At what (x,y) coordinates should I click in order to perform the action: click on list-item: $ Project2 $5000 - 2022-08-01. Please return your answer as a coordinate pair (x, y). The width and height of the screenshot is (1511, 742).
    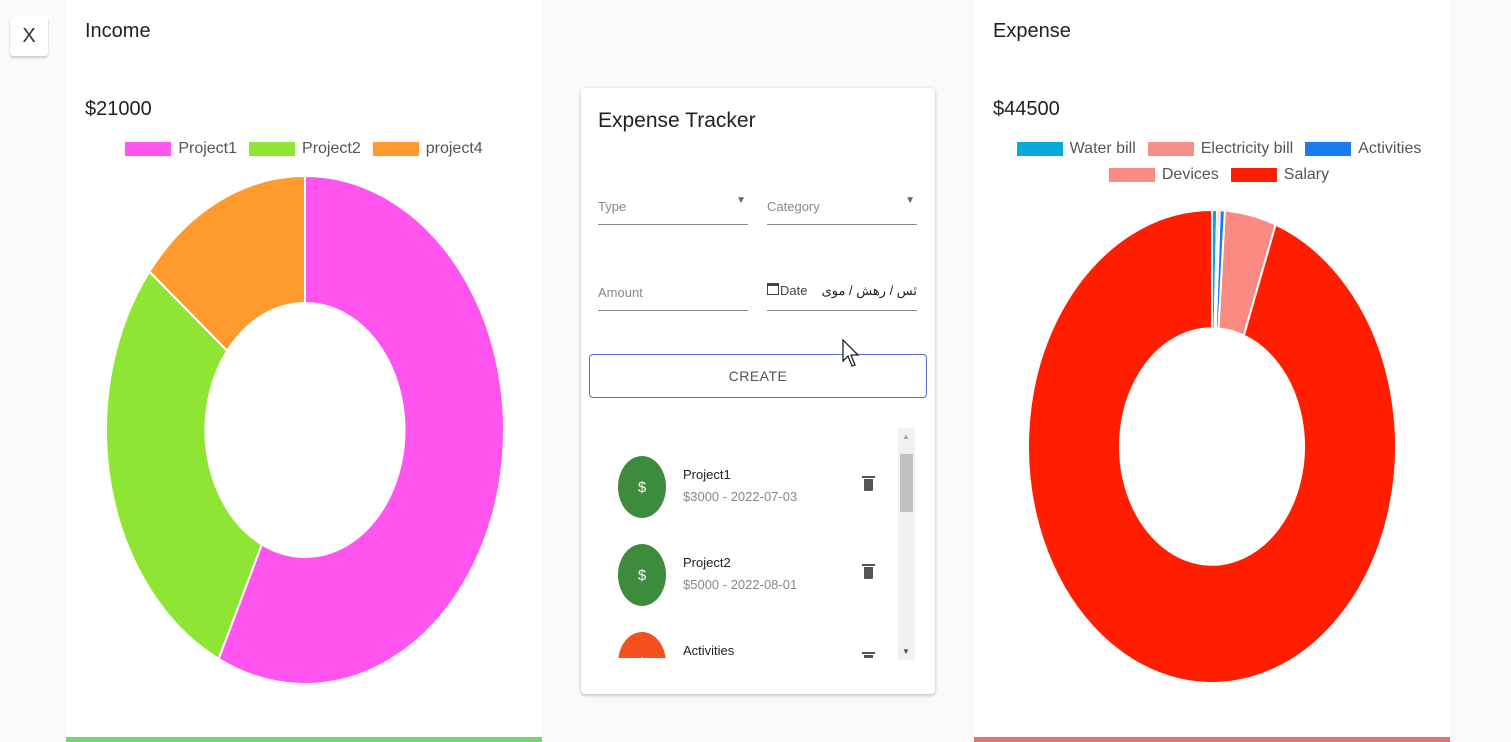
    Looking at the image, I should click on (753, 564).